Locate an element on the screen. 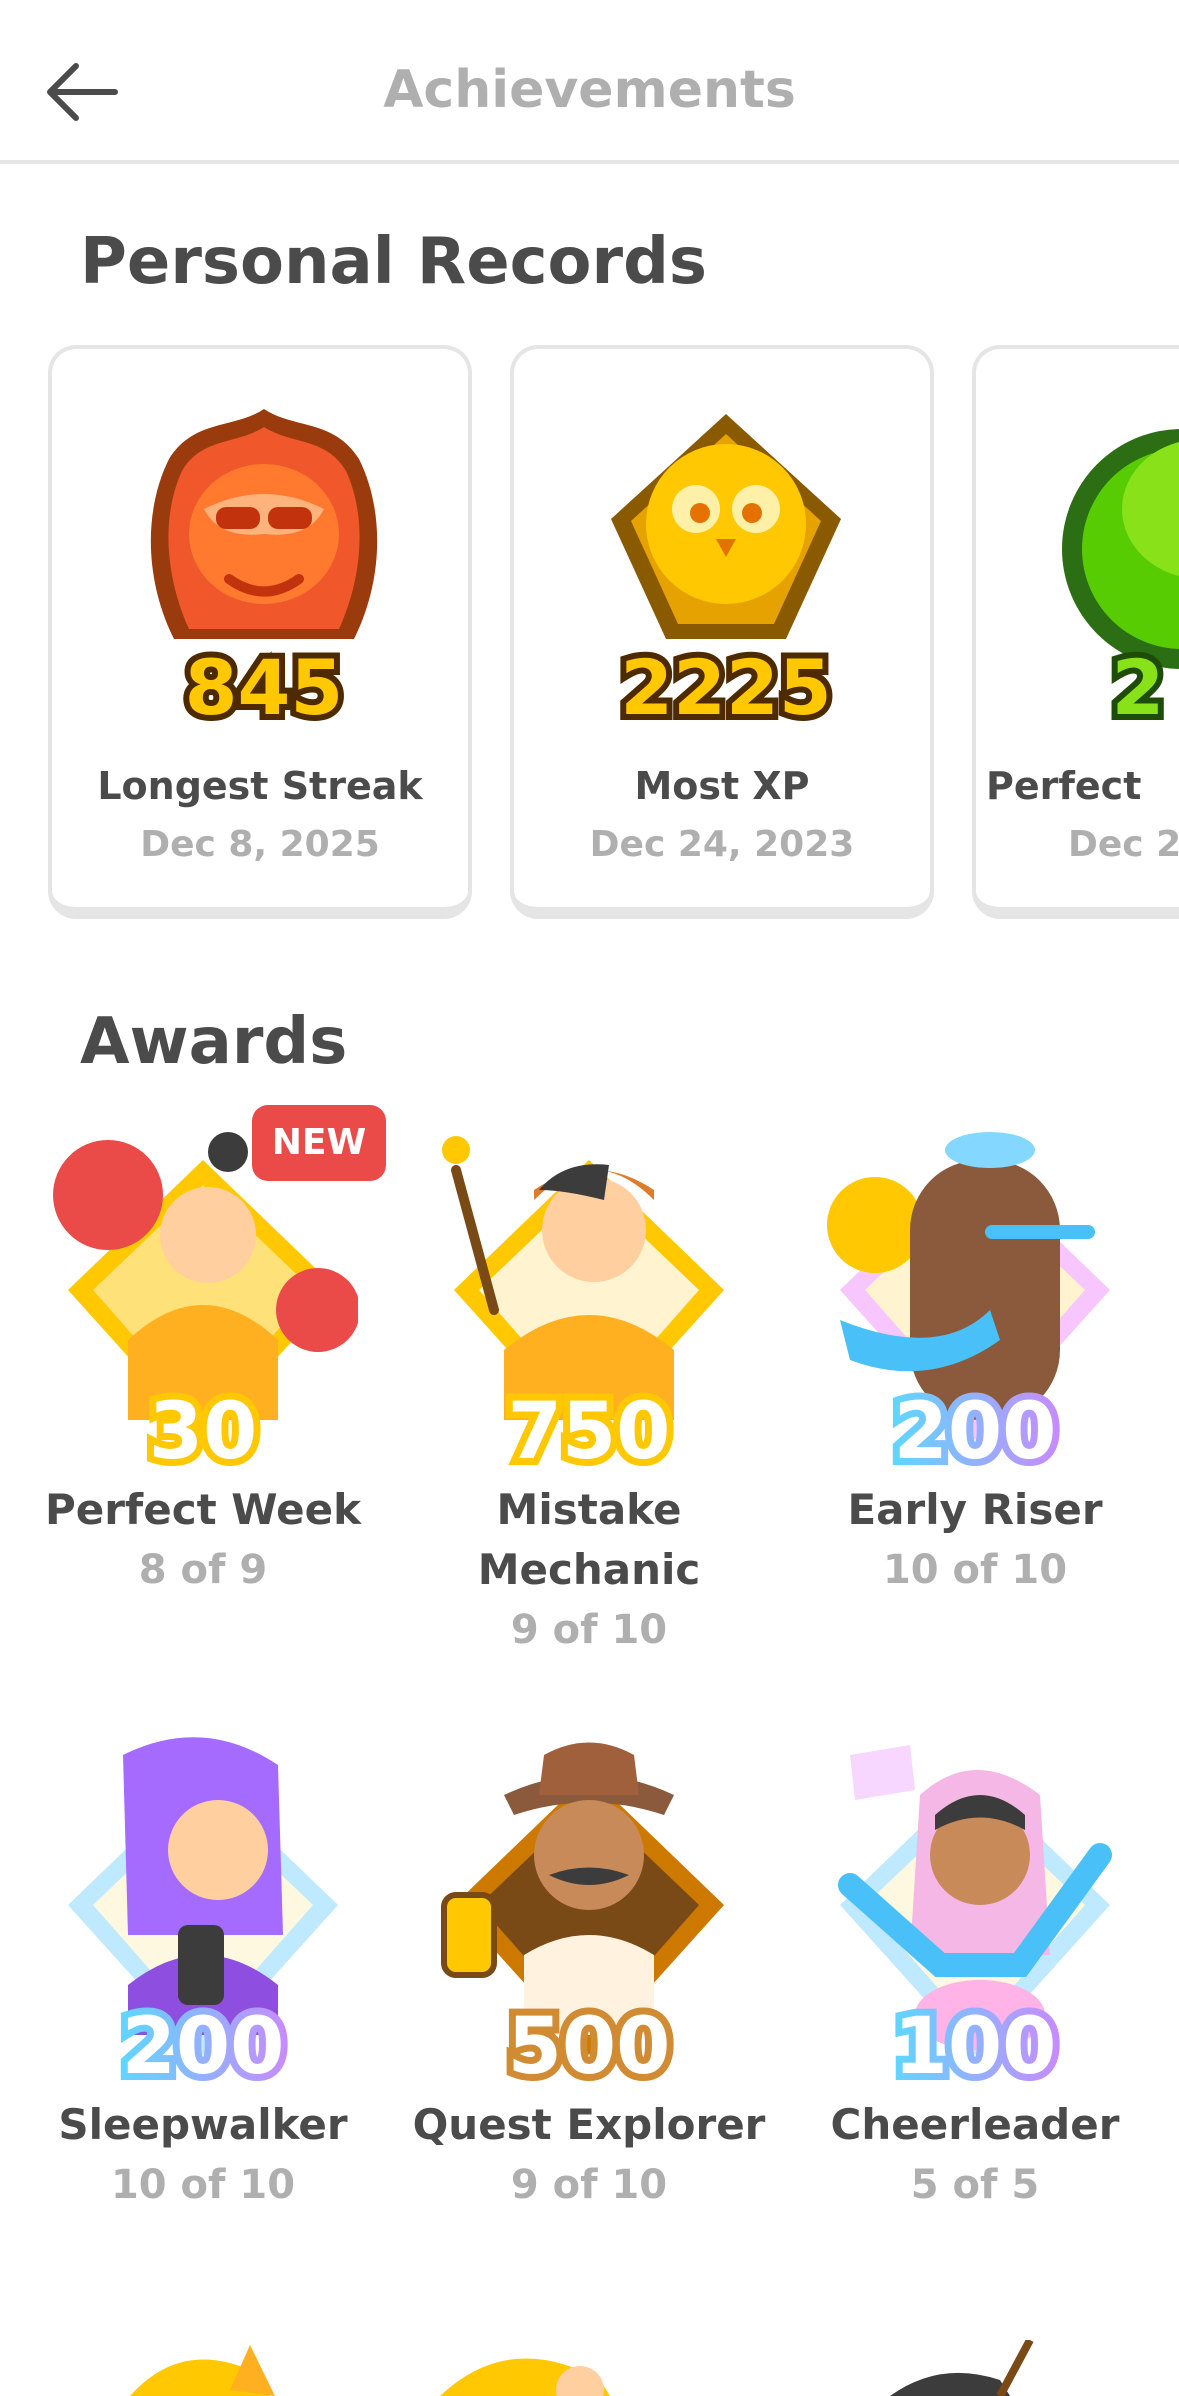 The width and height of the screenshot is (1179, 2396). record-date: Dec 8, 2025 is located at coordinates (260, 844).